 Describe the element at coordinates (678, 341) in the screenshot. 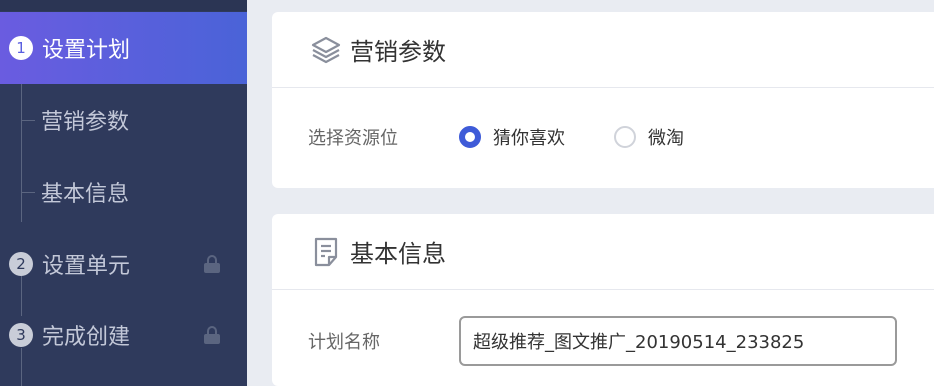

I see `plan-name-input` at that location.